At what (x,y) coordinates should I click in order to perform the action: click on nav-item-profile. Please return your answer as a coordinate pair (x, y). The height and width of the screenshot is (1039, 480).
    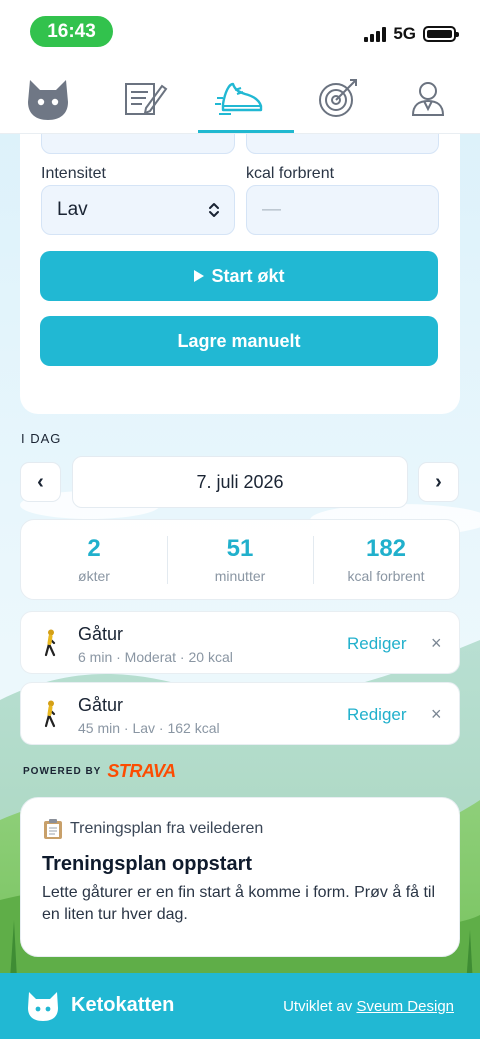
    Looking at the image, I should click on (428, 98).